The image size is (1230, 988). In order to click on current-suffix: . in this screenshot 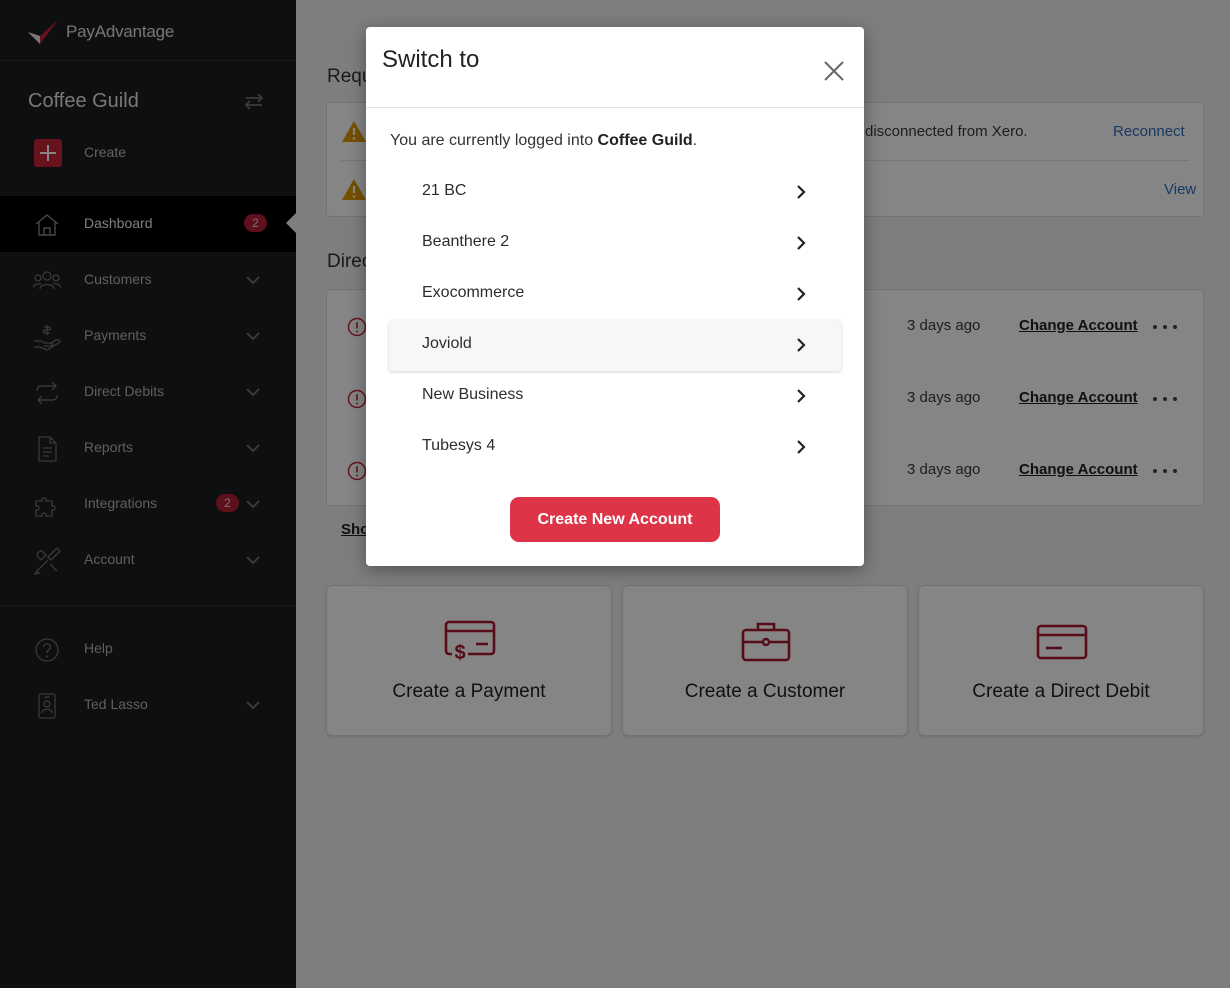, I will do `click(695, 140)`.